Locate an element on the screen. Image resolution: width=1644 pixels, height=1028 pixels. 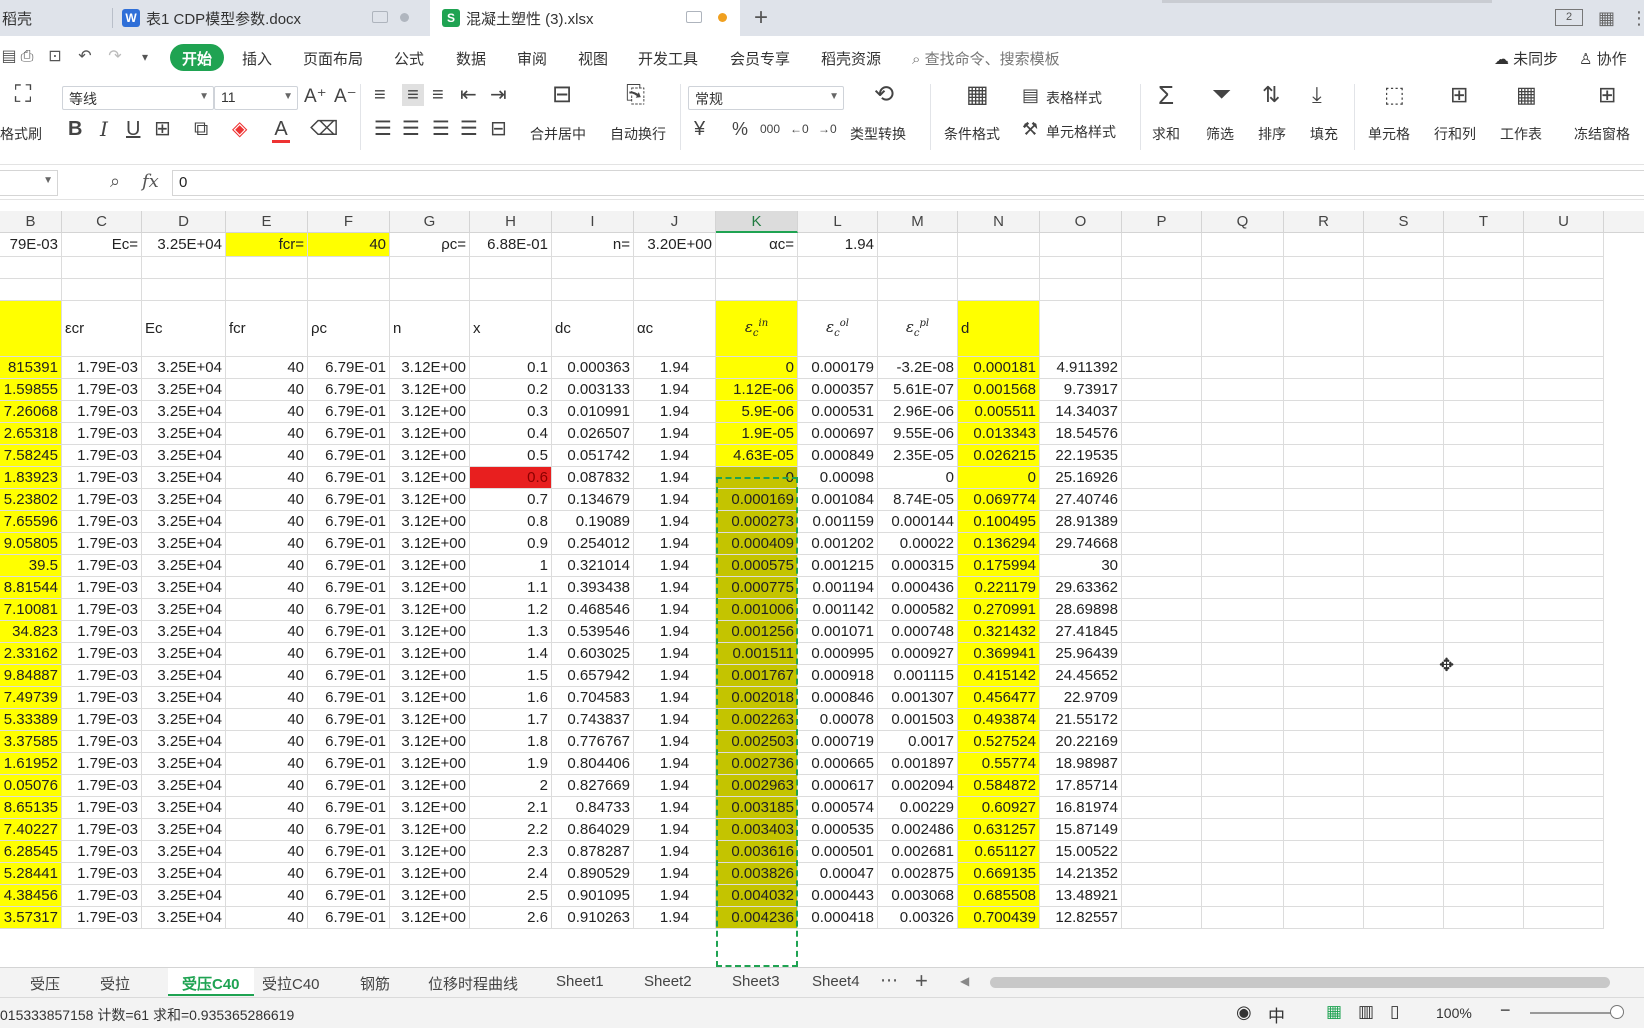
header-f: ρc is located at coordinates (349, 329).